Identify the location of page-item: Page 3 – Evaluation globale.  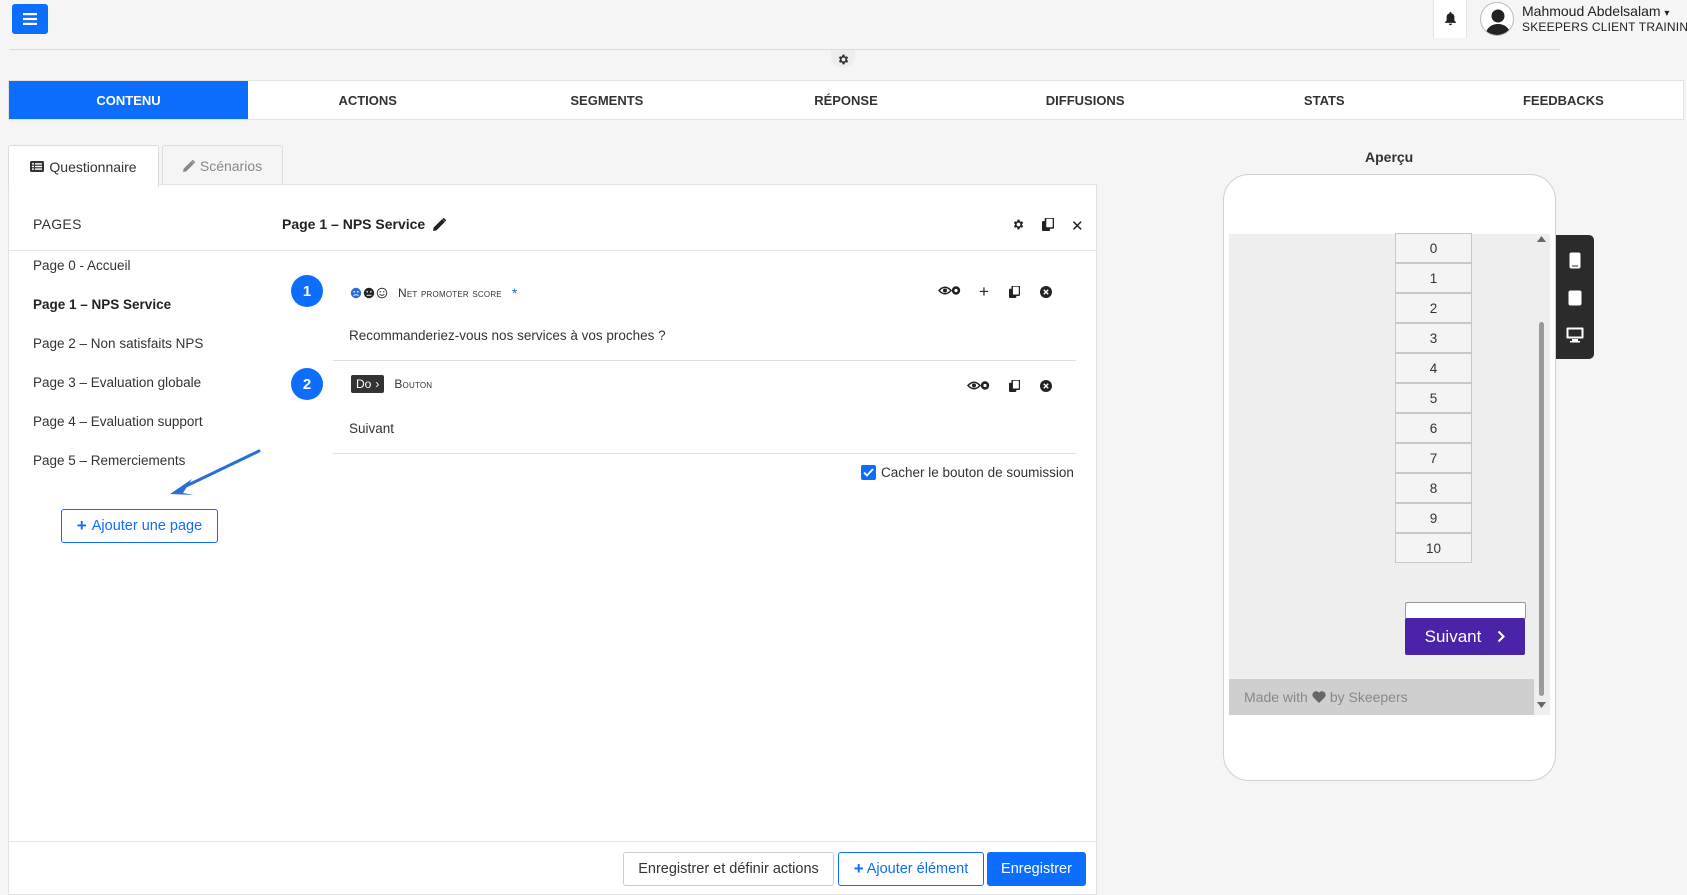
(117, 382).